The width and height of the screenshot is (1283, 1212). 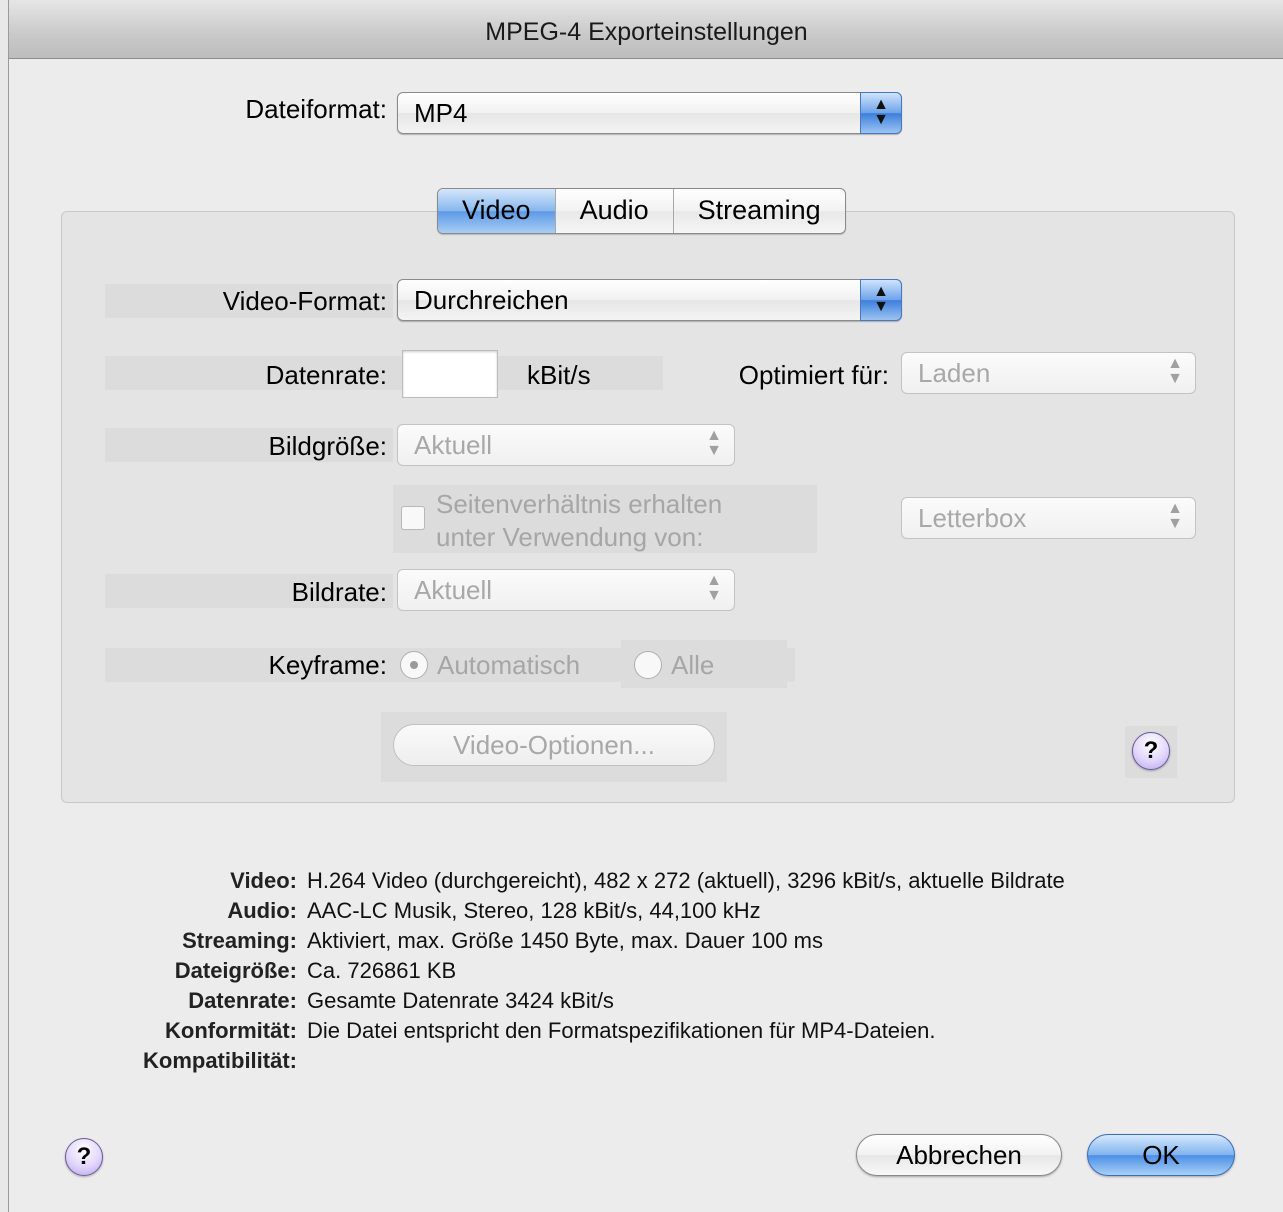 I want to click on optimiert-popup: Laden ▲ ▼, so click(x=1048, y=373).